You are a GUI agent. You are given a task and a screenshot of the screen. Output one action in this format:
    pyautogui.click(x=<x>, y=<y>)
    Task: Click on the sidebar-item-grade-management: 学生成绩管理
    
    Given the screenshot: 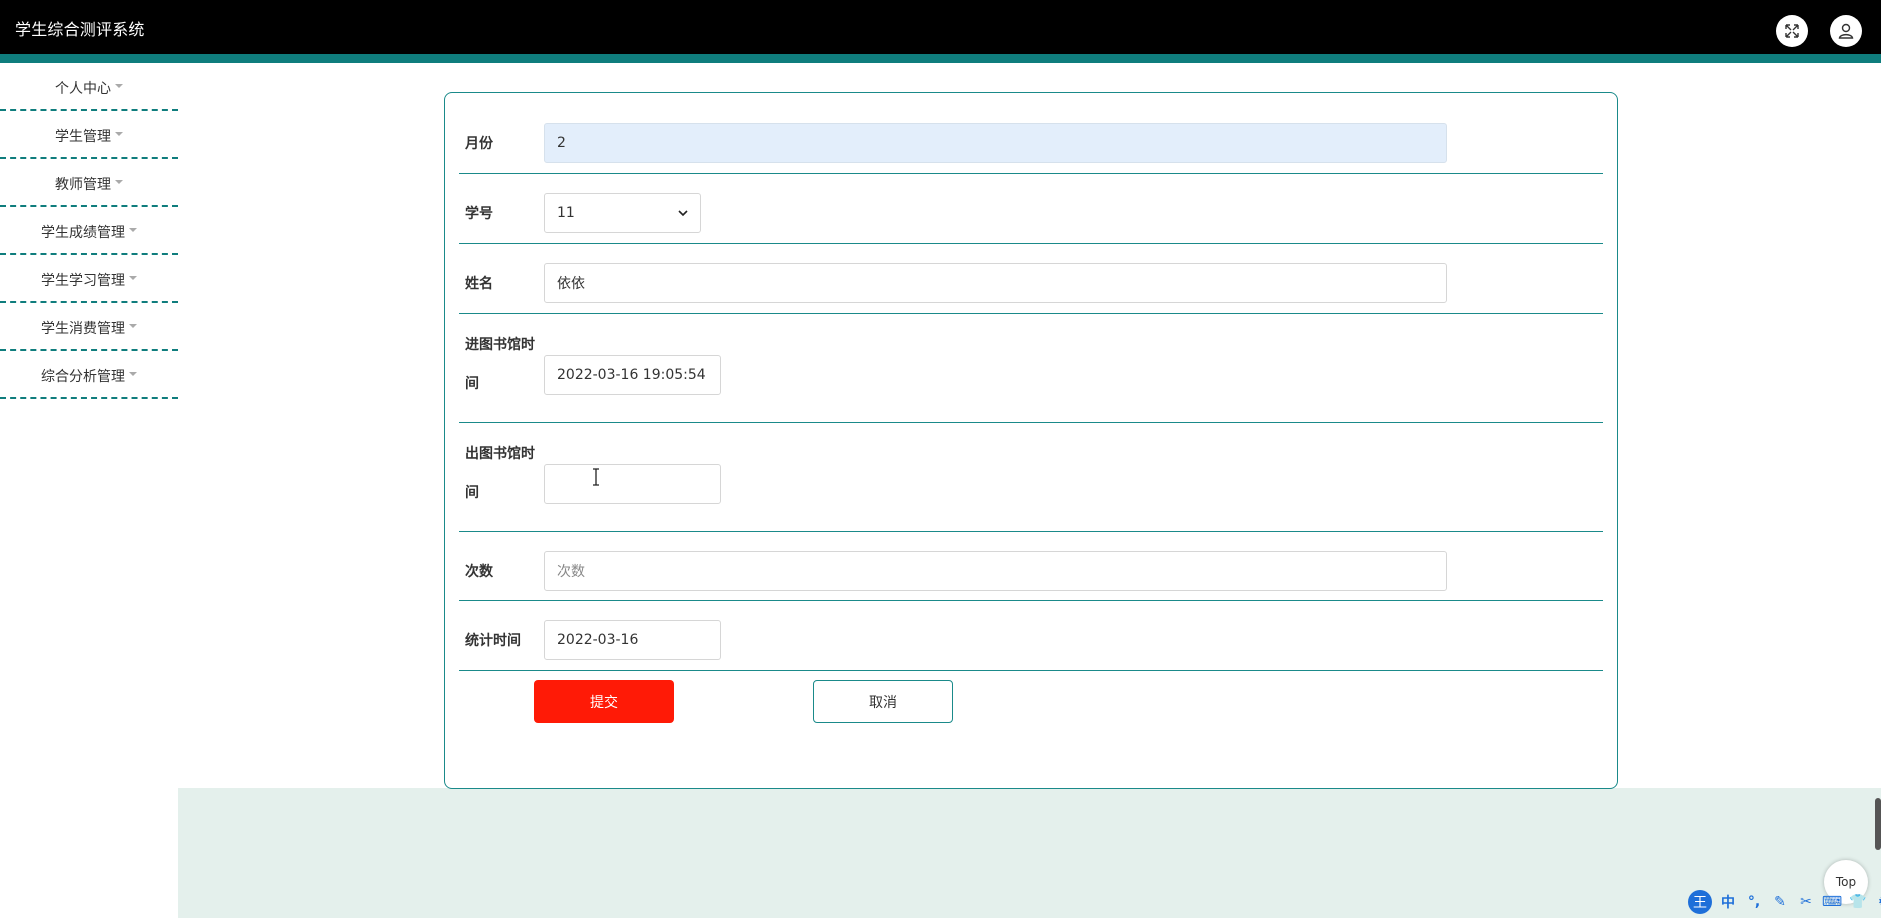 What is the action you would take?
    pyautogui.click(x=89, y=231)
    